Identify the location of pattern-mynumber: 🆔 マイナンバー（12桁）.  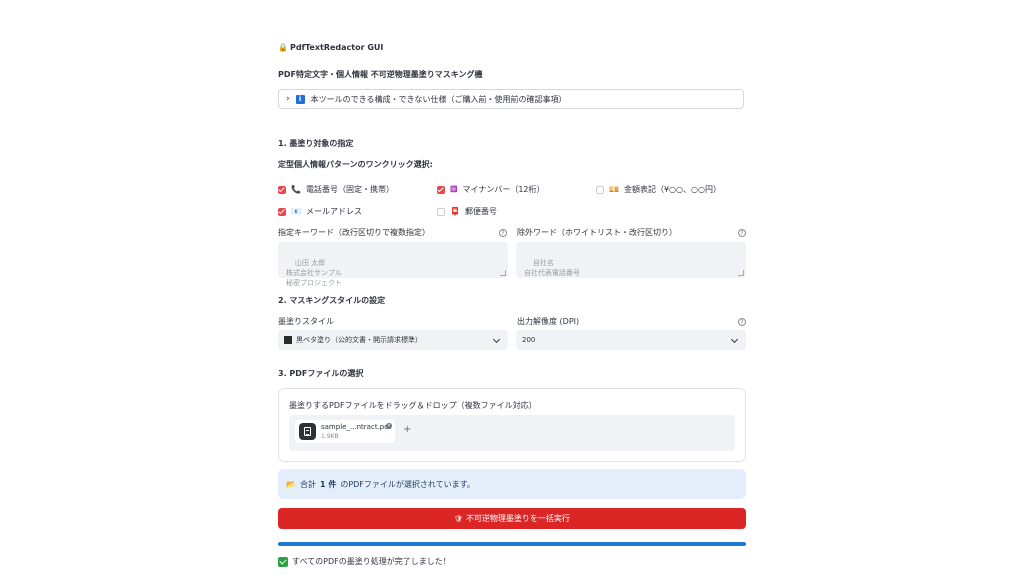
(491, 189).